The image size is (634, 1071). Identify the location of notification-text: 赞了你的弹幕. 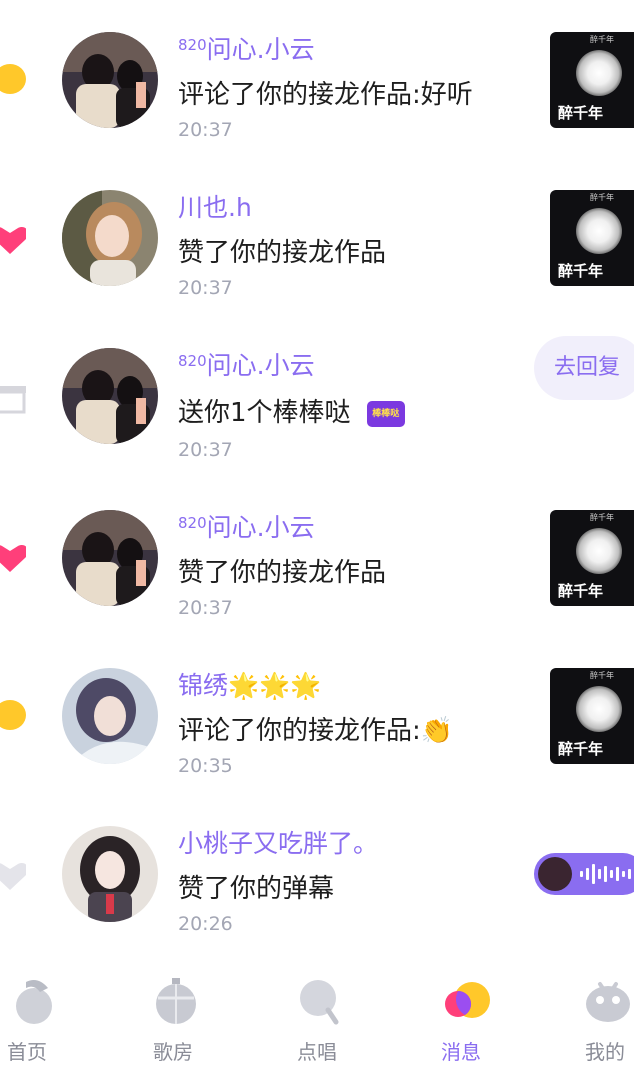
(256, 889).